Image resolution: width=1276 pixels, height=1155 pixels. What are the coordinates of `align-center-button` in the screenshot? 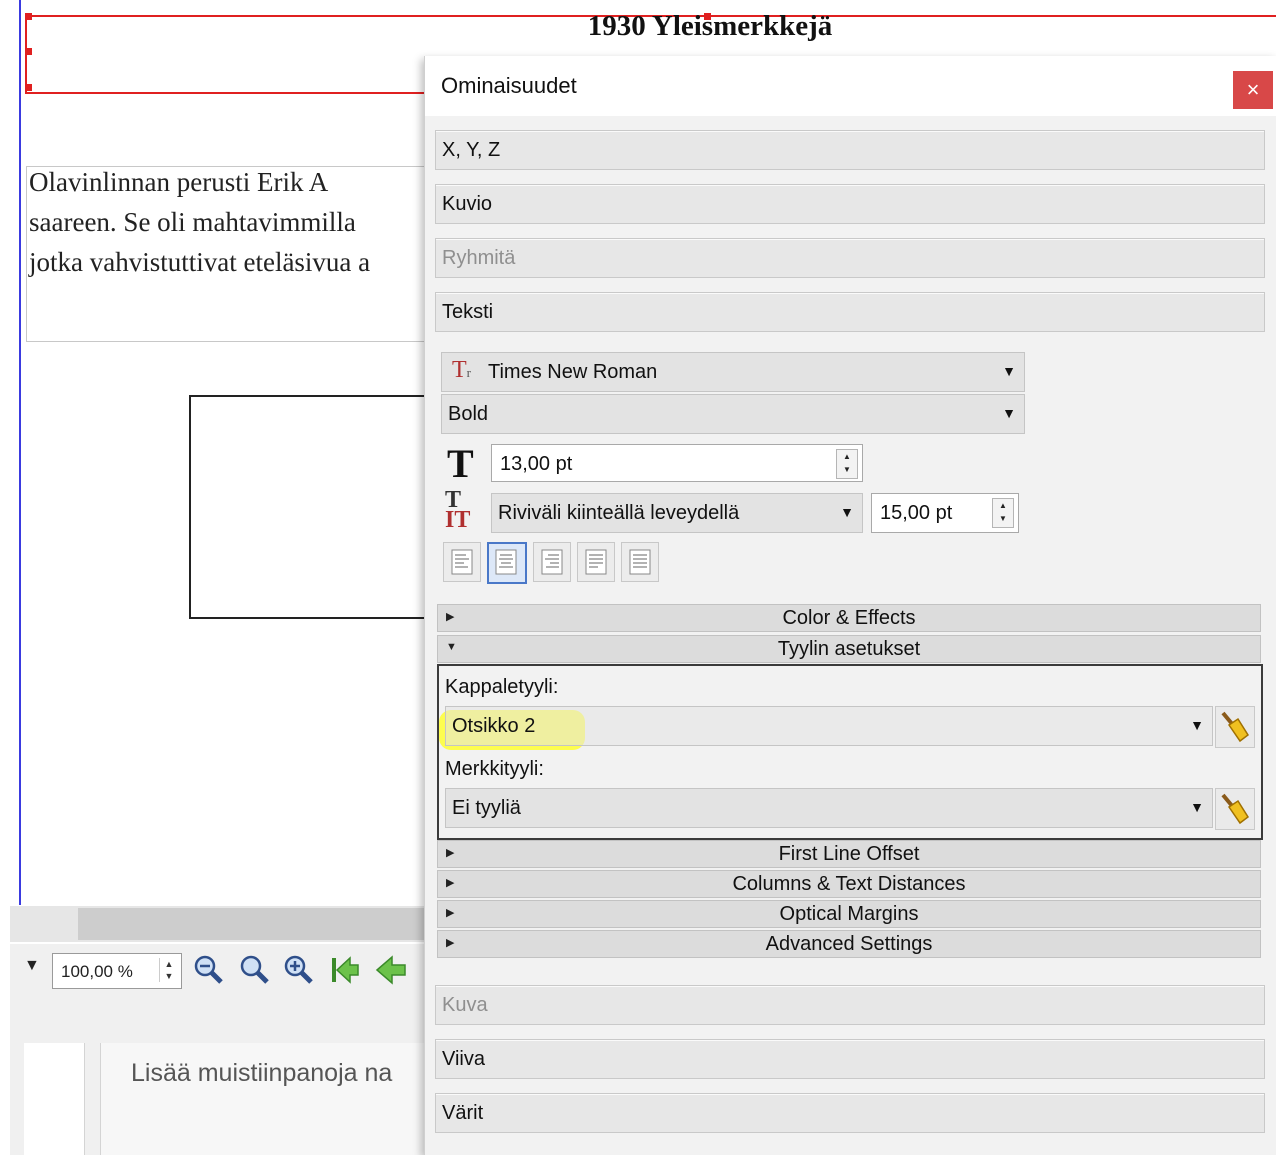 It's located at (507, 563).